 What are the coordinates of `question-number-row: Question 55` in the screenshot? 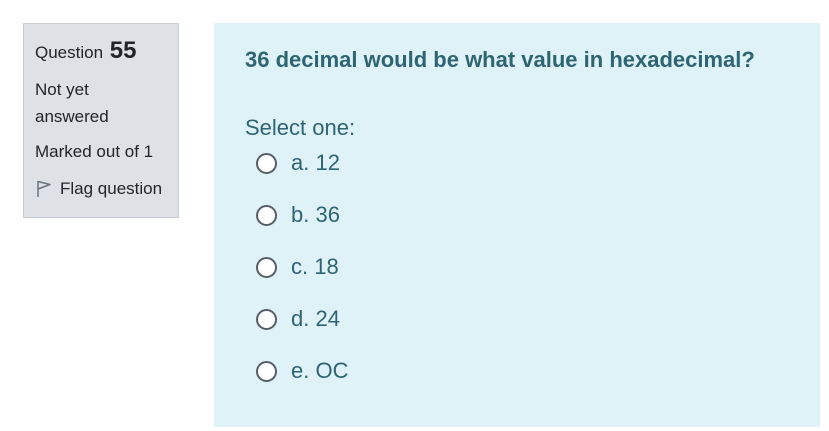 It's located at (101, 52).